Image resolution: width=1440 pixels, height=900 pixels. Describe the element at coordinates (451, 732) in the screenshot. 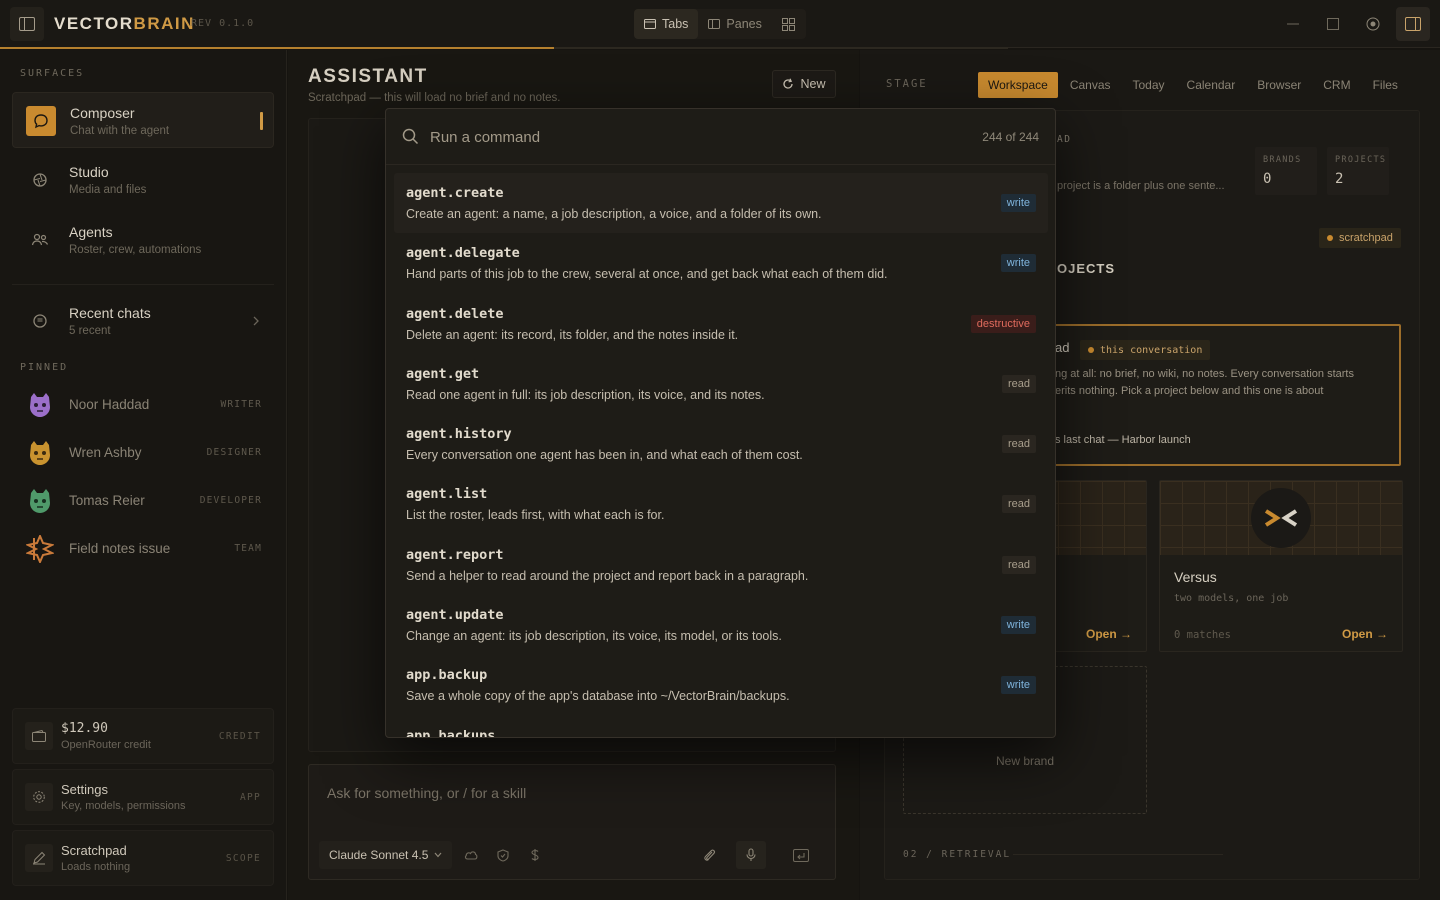

I see `command-name: app.backups` at that location.